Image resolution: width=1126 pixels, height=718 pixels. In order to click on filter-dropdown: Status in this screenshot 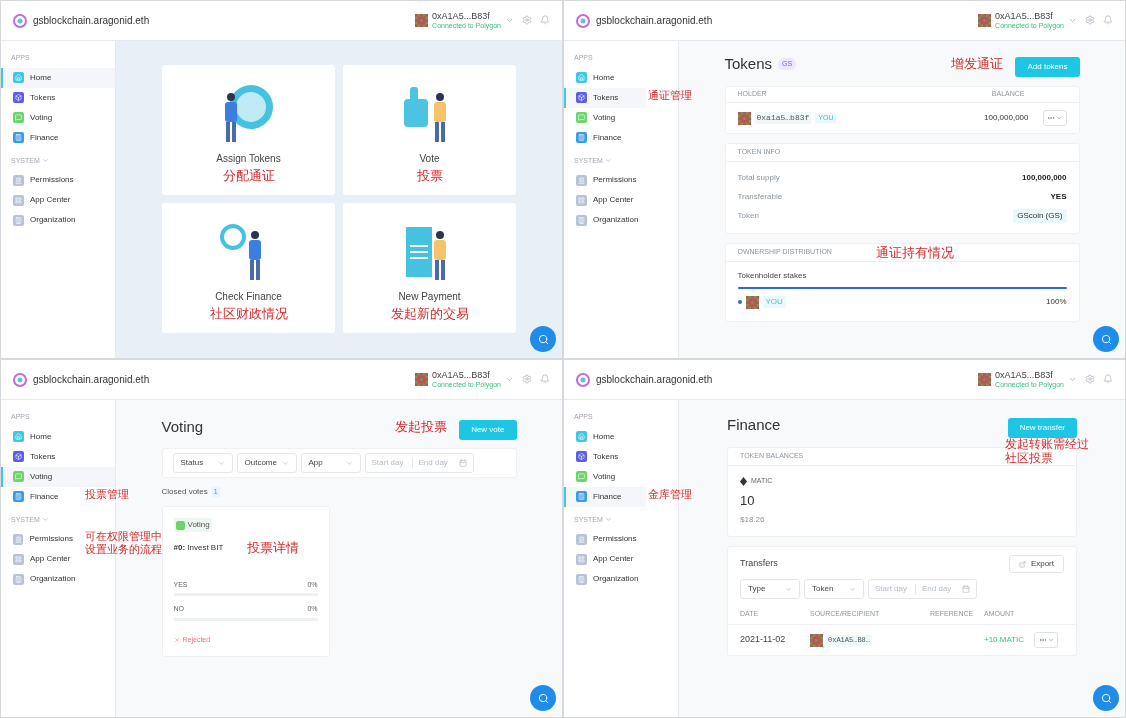, I will do `click(202, 463)`.